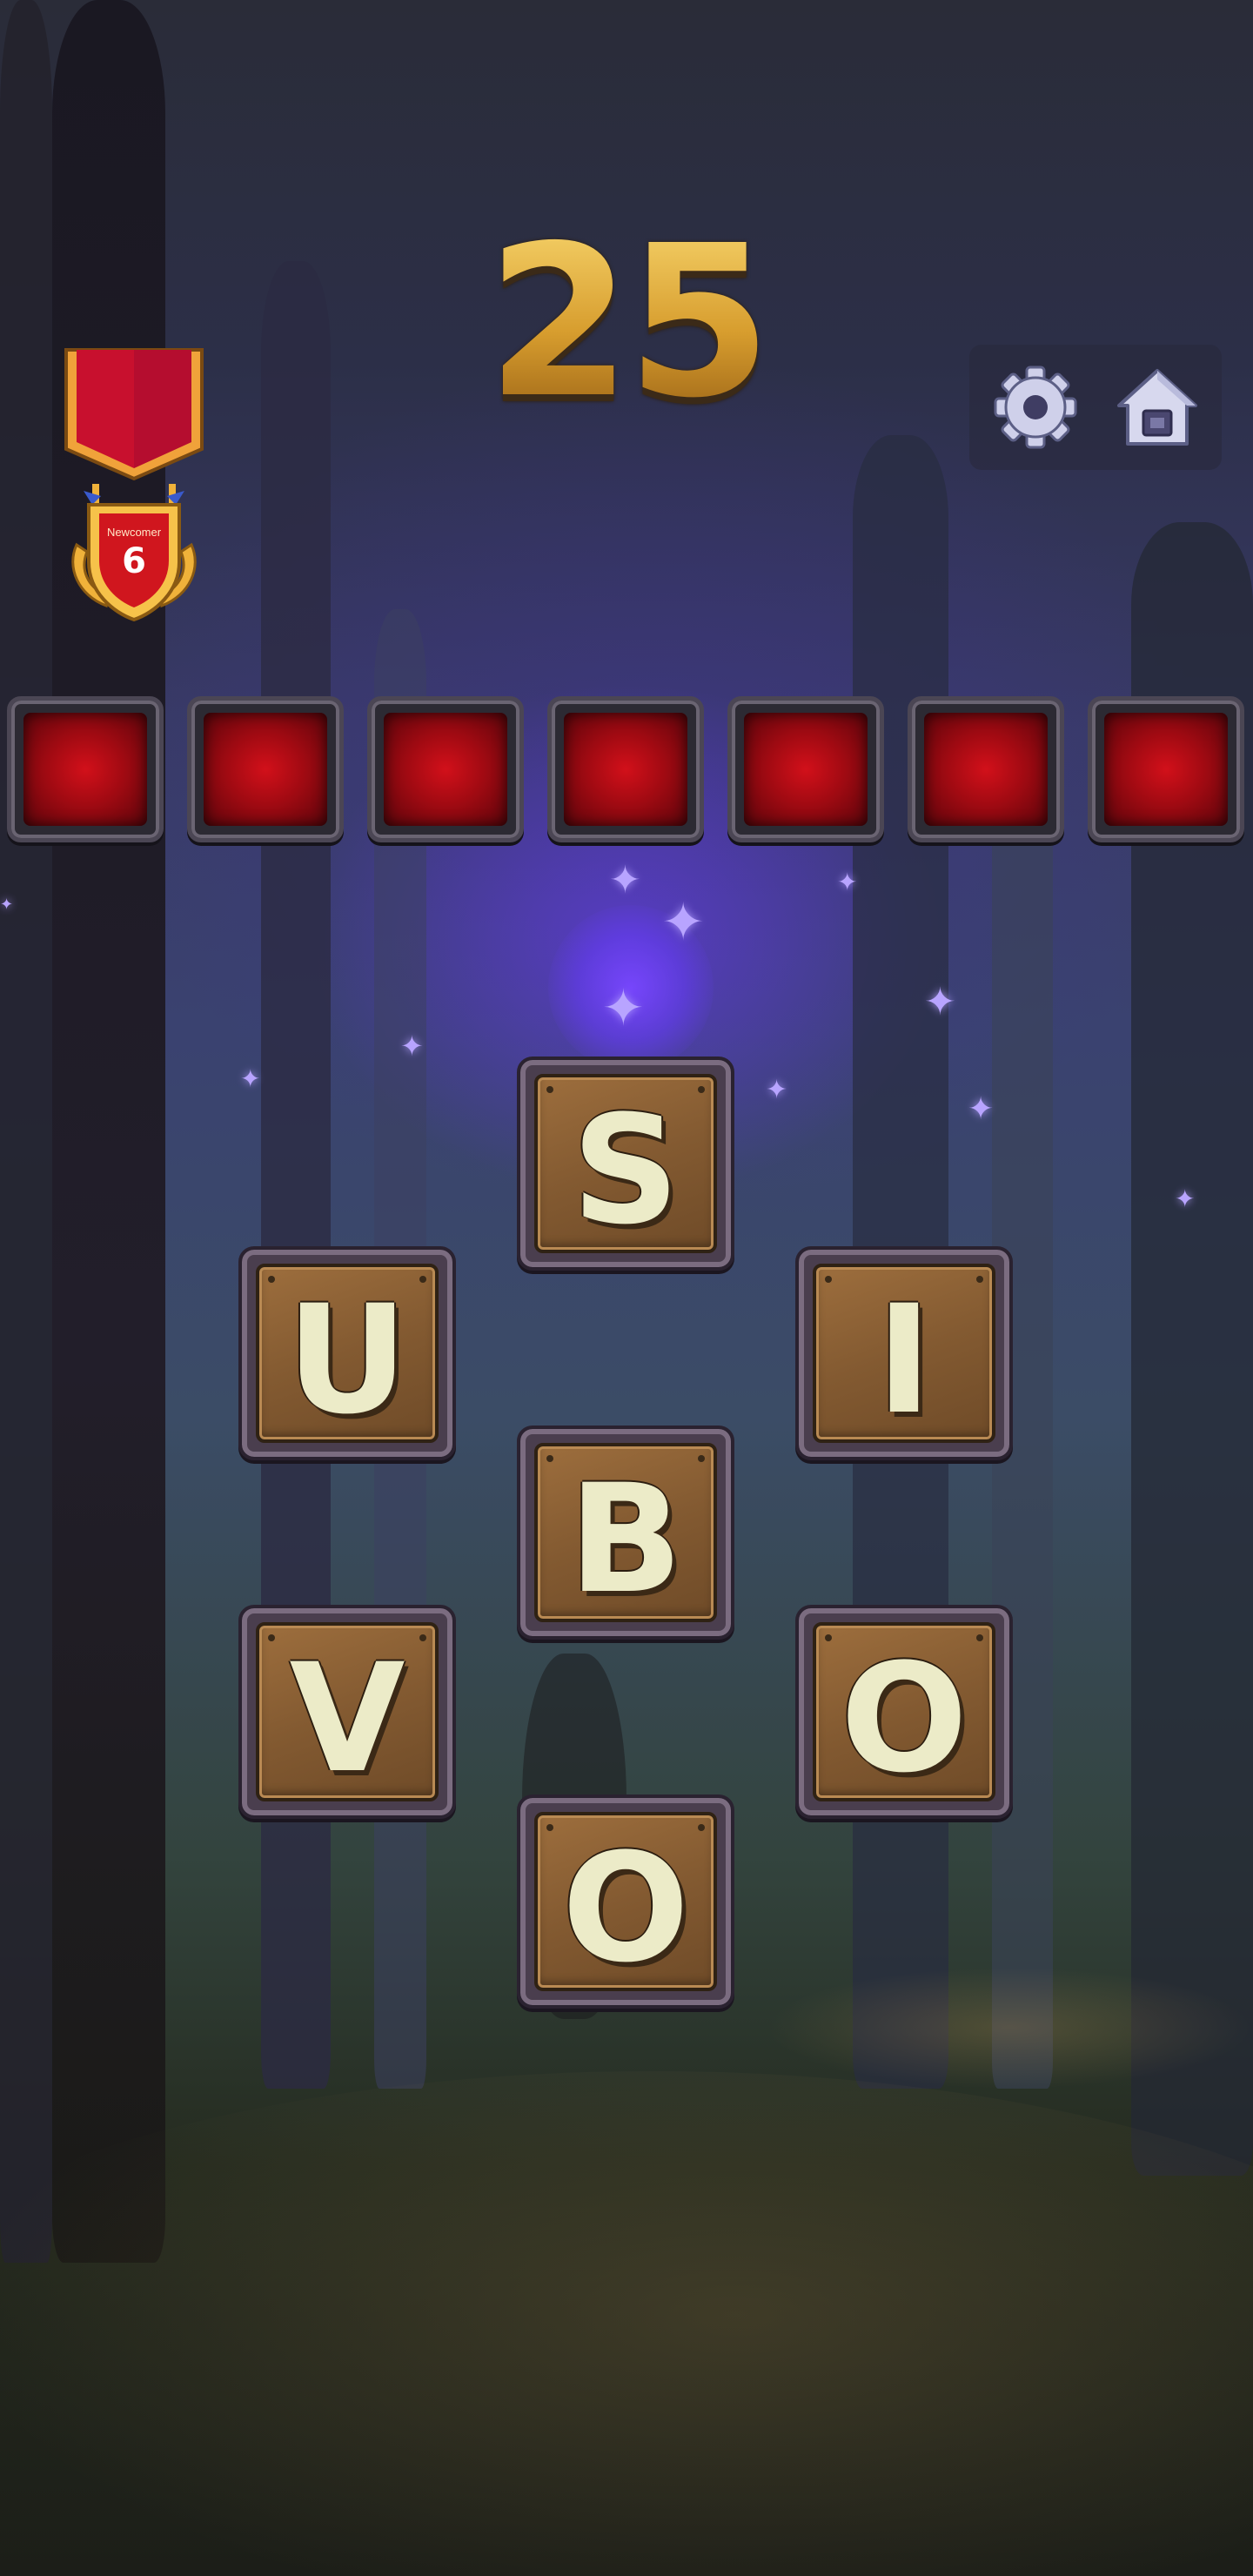  I want to click on rank-title: Newcomer, so click(134, 532).